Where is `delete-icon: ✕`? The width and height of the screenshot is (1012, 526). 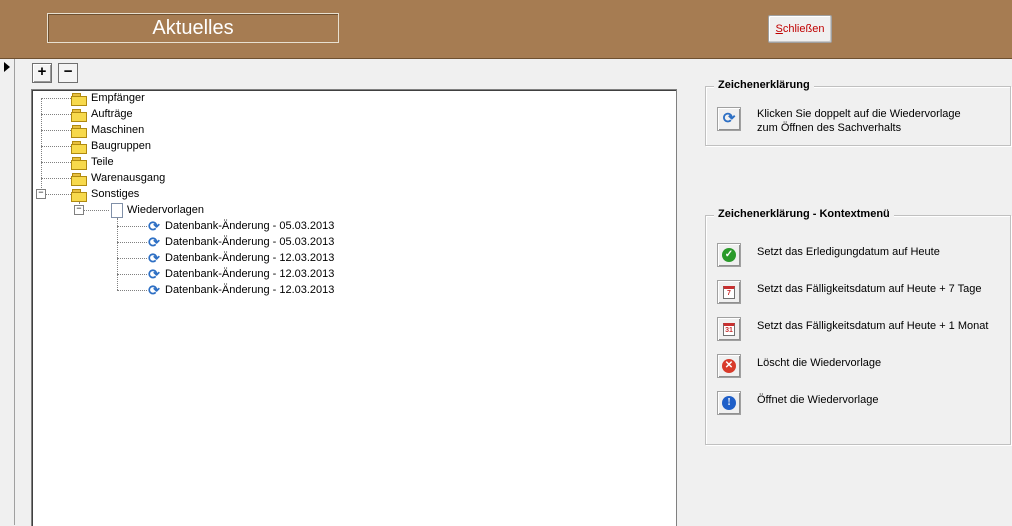
delete-icon: ✕ is located at coordinates (729, 366).